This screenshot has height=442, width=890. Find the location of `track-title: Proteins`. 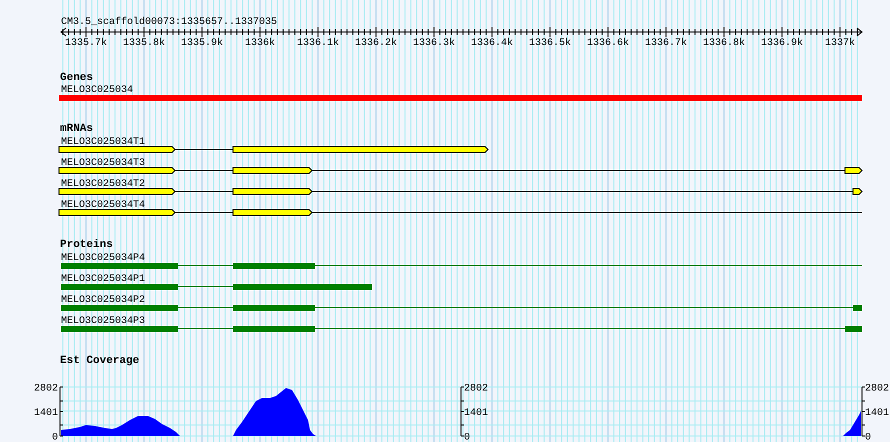

track-title: Proteins is located at coordinates (86, 245).